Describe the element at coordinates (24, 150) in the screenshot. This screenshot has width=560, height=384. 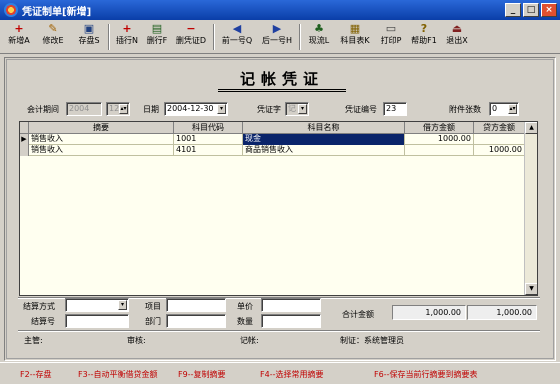
I see `row-indicator` at that location.